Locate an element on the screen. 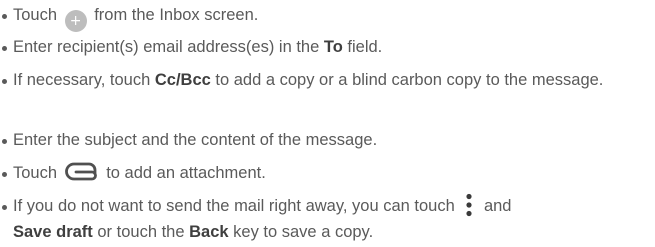  to-field-term: To is located at coordinates (333, 47).